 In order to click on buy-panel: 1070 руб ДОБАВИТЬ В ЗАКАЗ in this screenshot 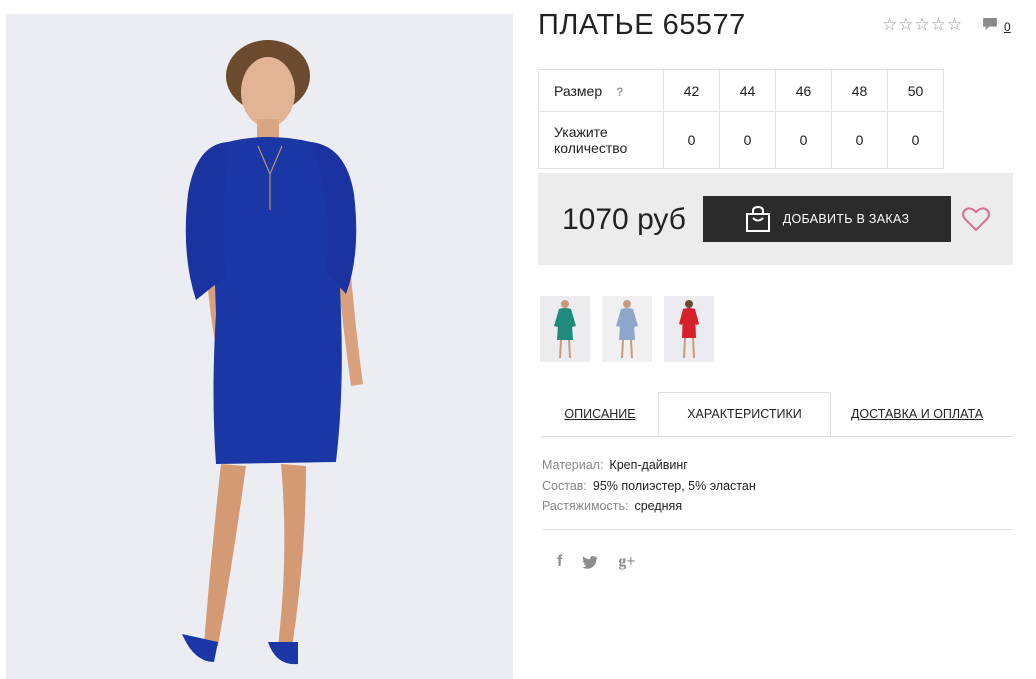, I will do `click(775, 219)`.